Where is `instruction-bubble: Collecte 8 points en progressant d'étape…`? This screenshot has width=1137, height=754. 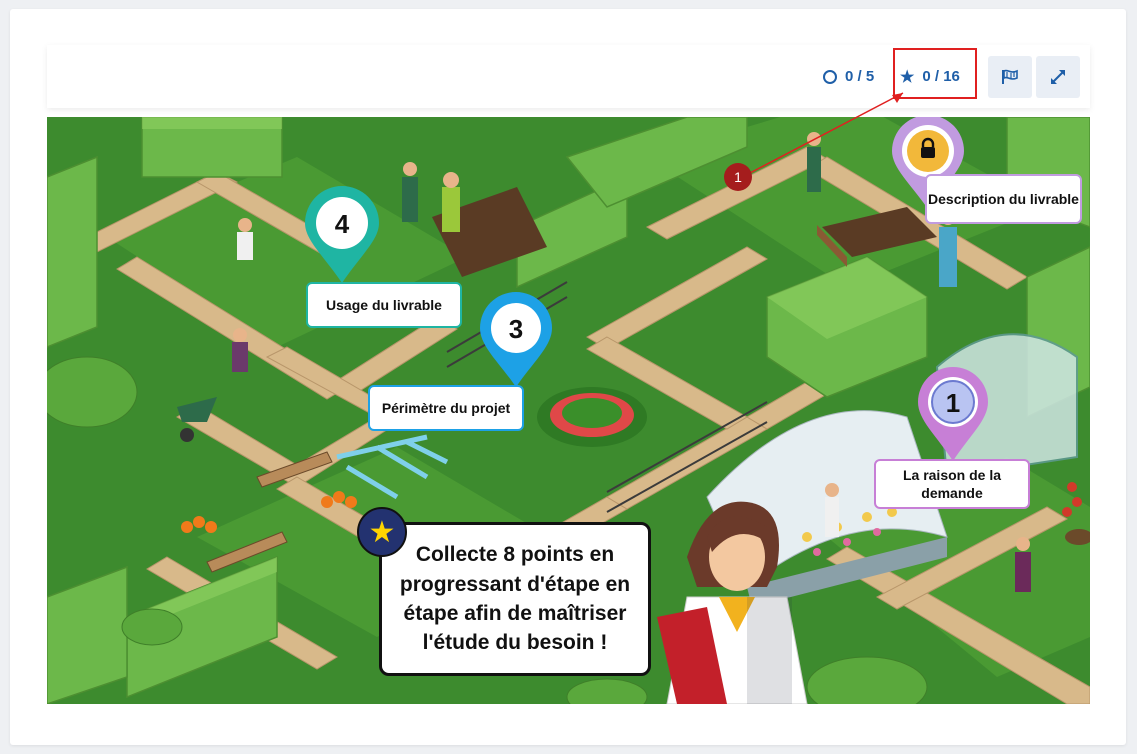 instruction-bubble: Collecte 8 points en progressant d'étape… is located at coordinates (515, 599).